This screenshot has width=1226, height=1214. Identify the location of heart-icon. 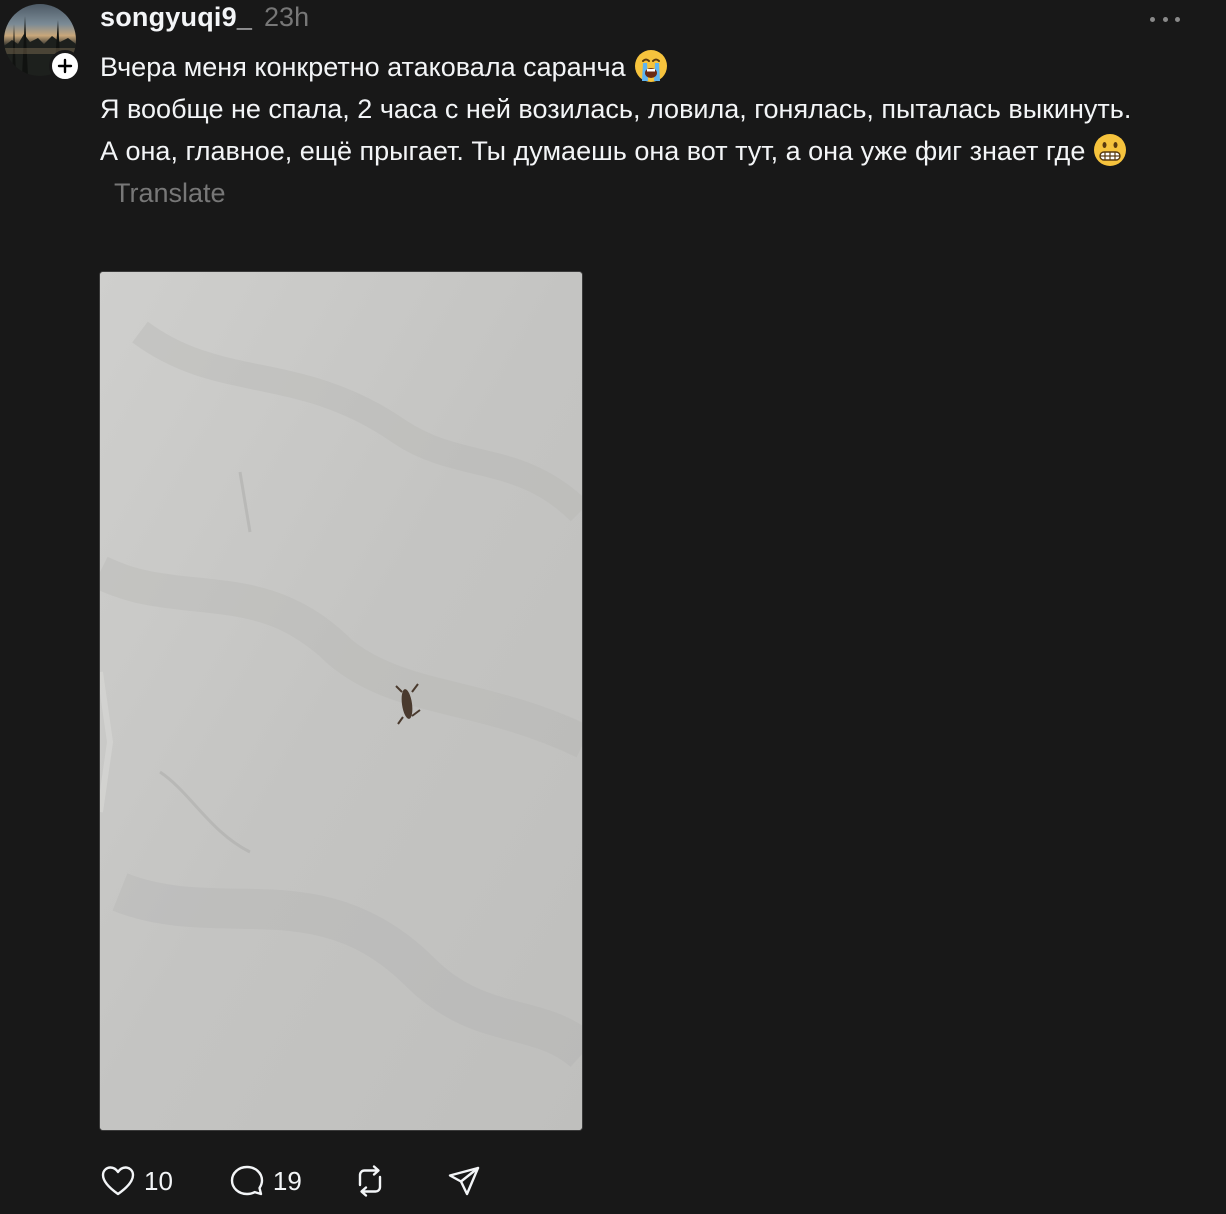
(118, 1181).